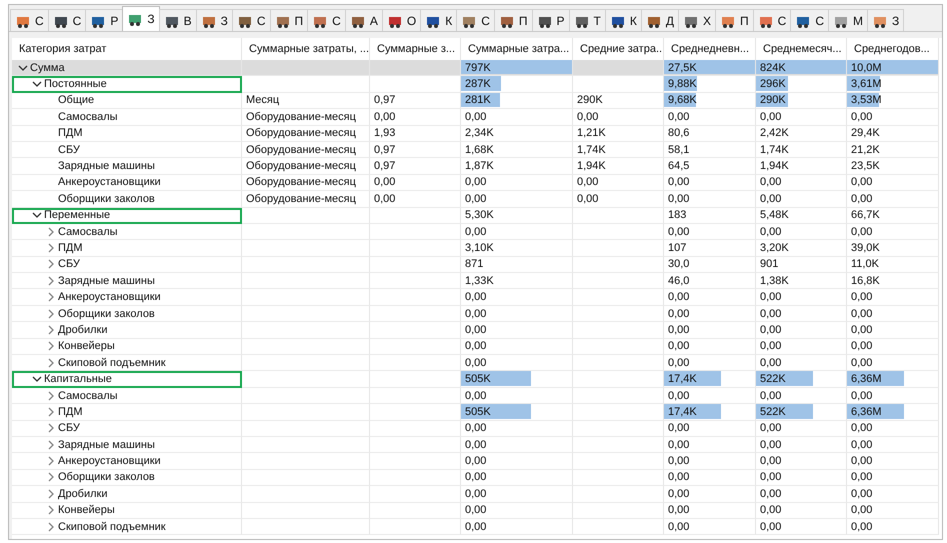 The width and height of the screenshot is (947, 543). I want to click on tab: Т, so click(587, 20).